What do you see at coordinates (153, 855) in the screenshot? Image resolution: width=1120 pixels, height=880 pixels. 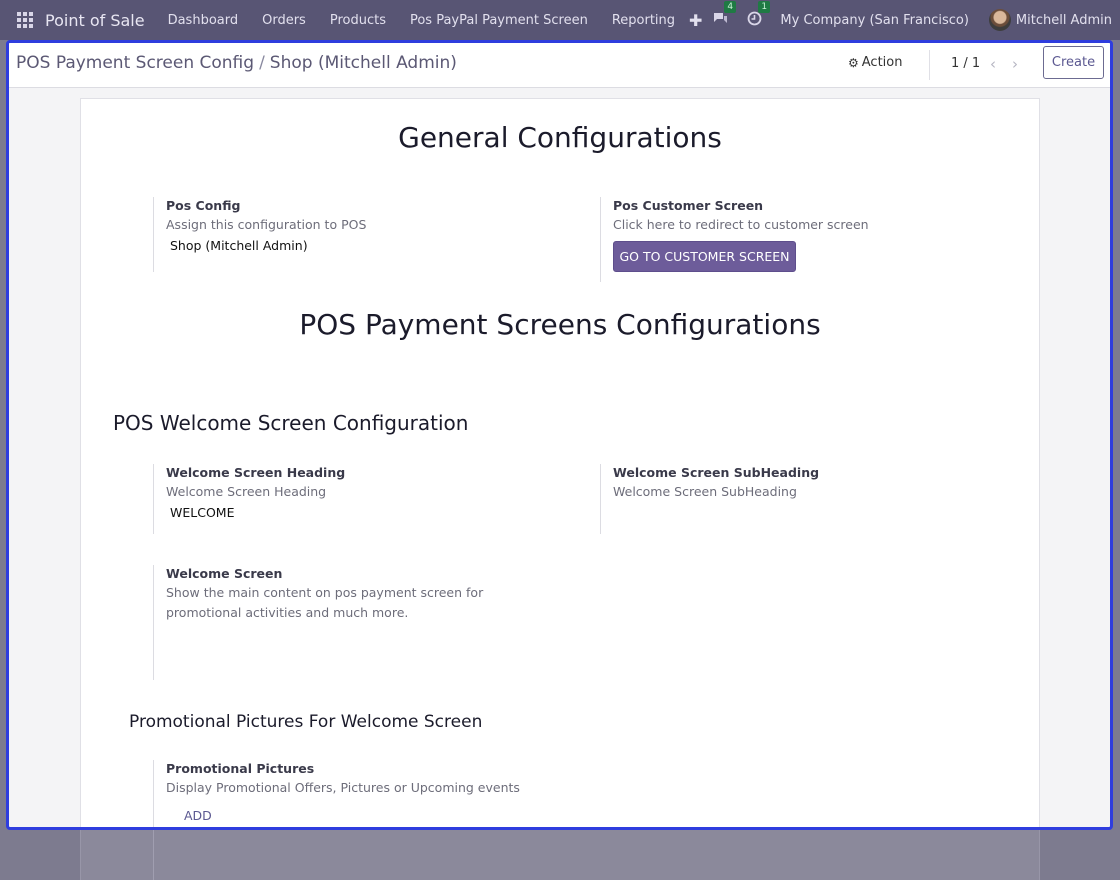 I see `background-divider` at bounding box center [153, 855].